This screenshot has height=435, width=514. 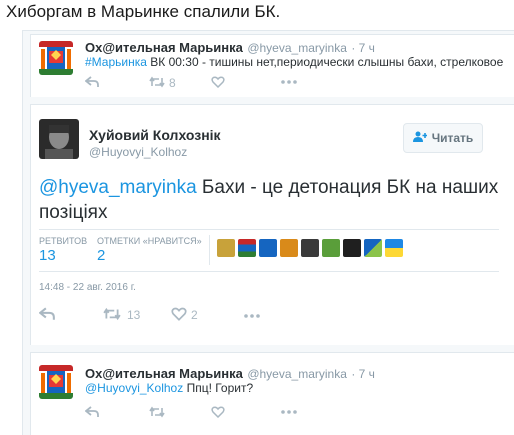 I want to click on likes-count: 2, so click(x=101, y=255).